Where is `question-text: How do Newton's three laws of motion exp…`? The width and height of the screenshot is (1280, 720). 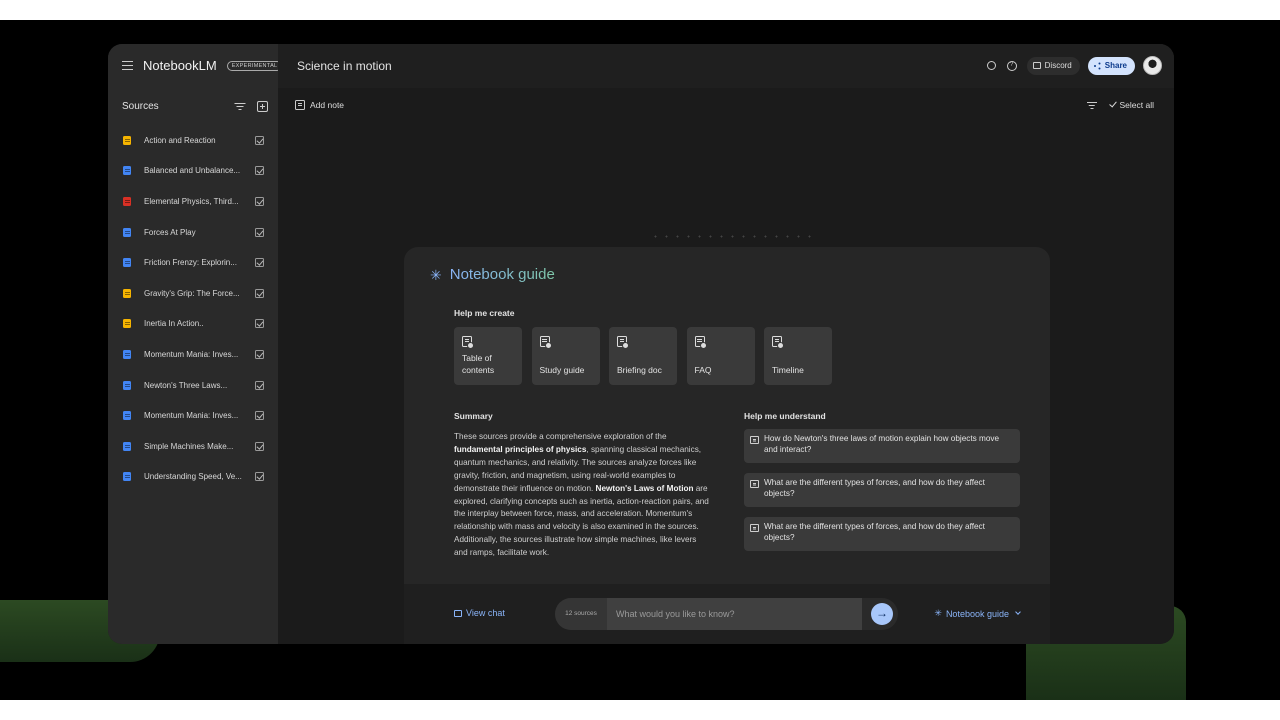 question-text: How do Newton's three laws of motion exp… is located at coordinates (882, 444).